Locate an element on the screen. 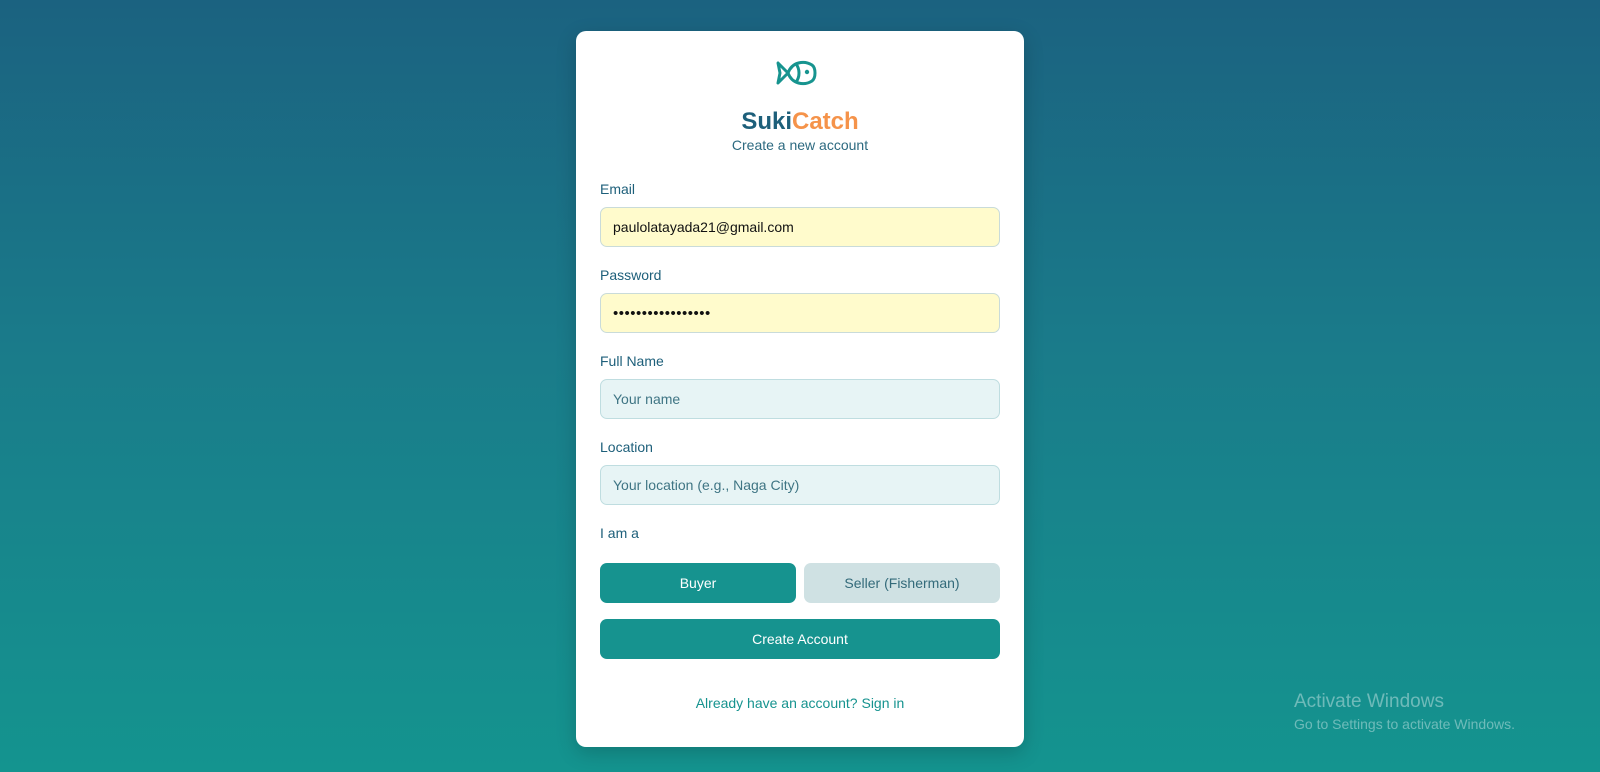  full-name-label: Full Name is located at coordinates (632, 361).